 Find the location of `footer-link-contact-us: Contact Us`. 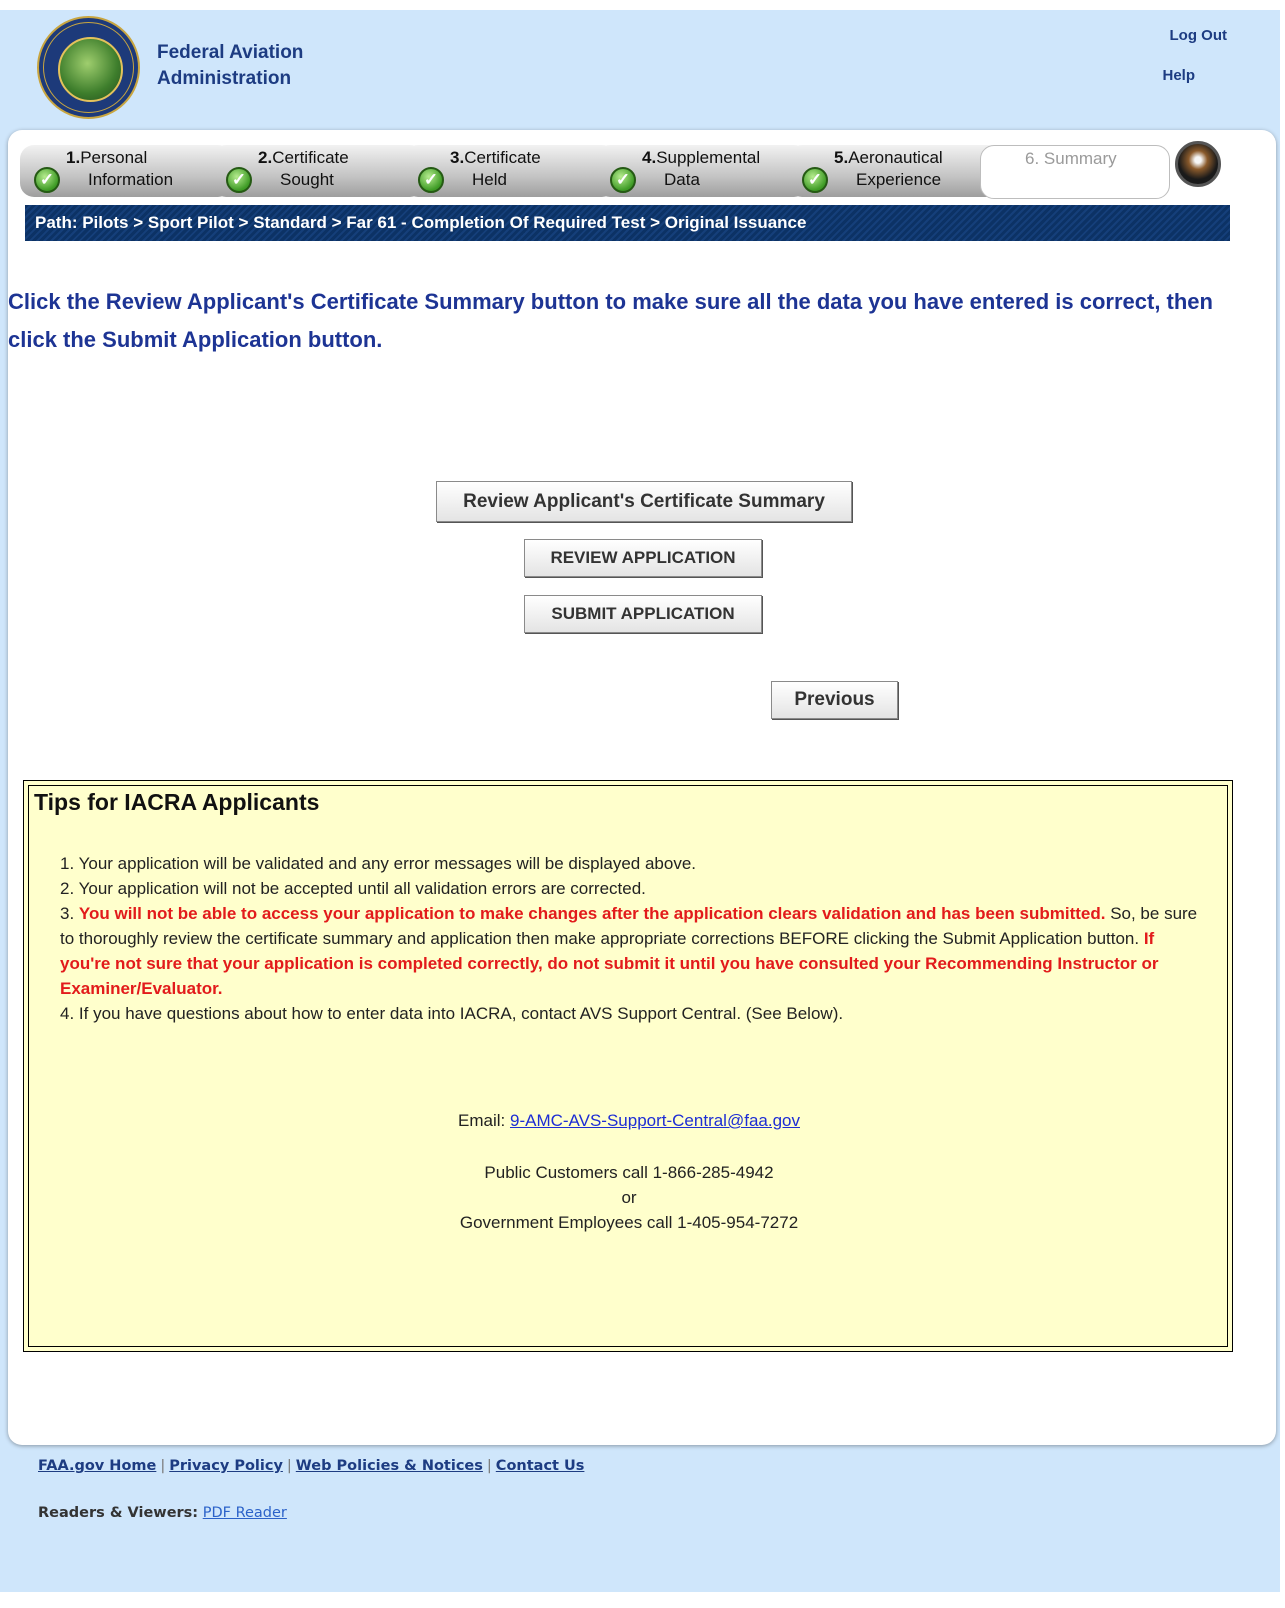

footer-link-contact-us: Contact Us is located at coordinates (540, 1466).